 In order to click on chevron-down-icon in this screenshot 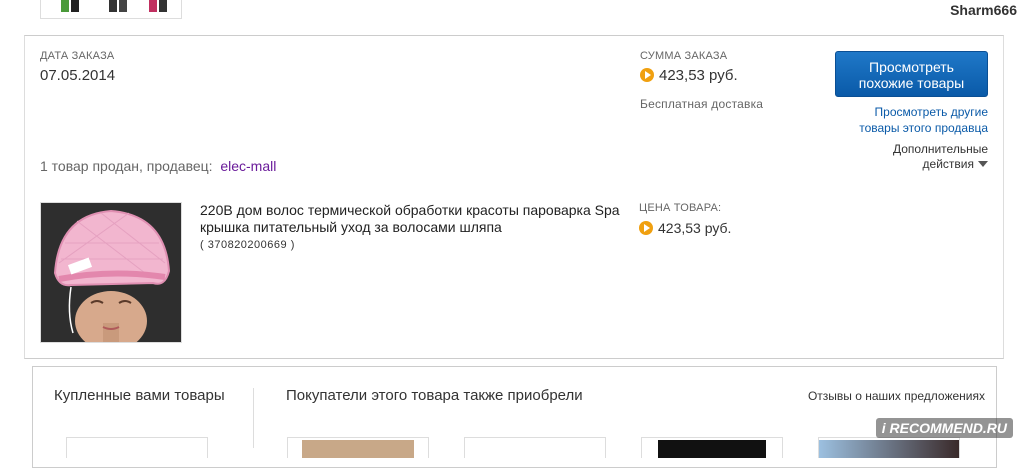, I will do `click(983, 164)`.